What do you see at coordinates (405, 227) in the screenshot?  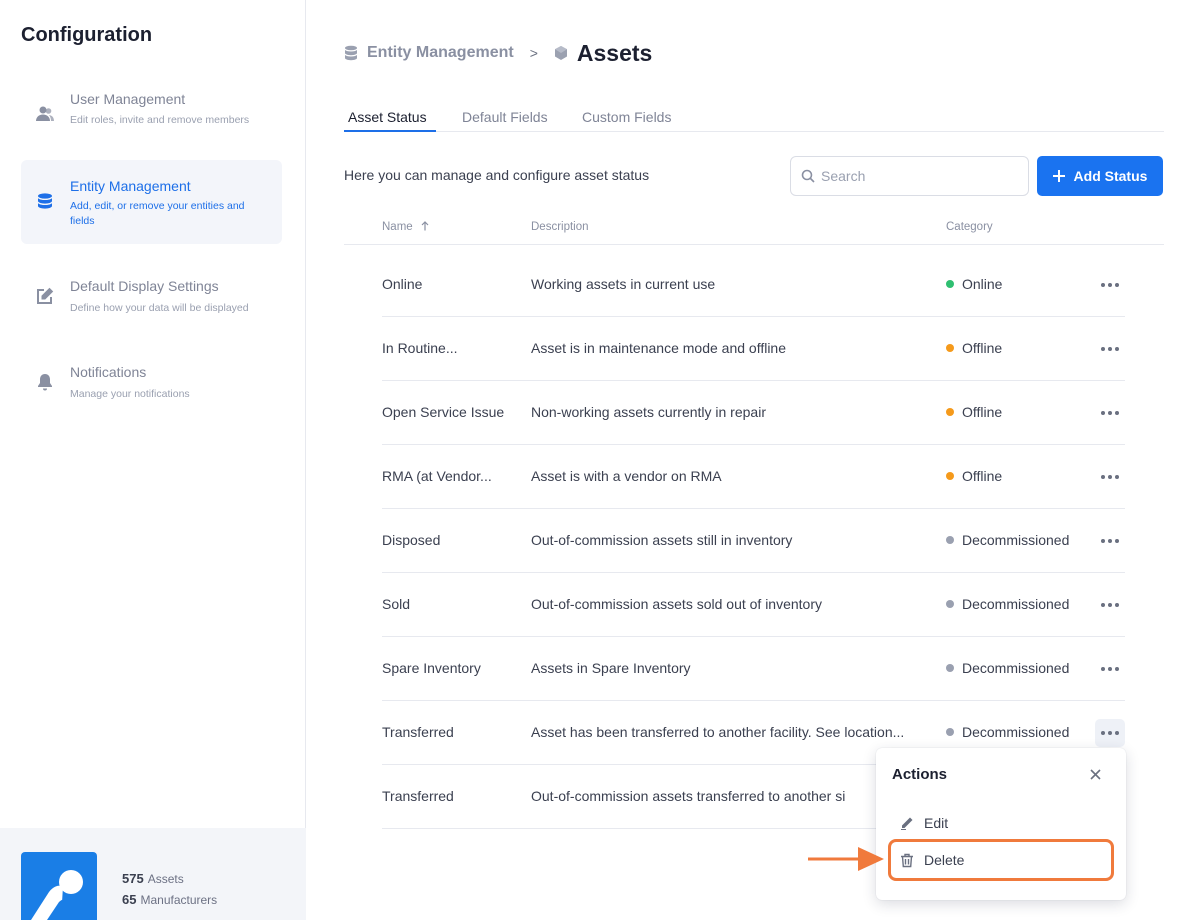 I see `column-header-name: Name` at bounding box center [405, 227].